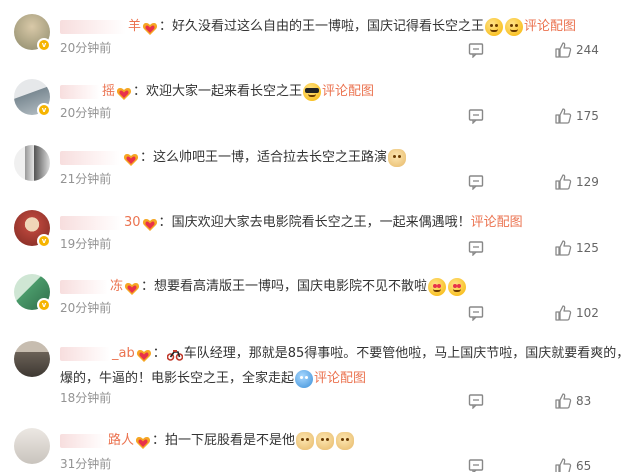 Image resolution: width=640 pixels, height=472 pixels. What do you see at coordinates (91, 157) in the screenshot?
I see `username` at bounding box center [91, 157].